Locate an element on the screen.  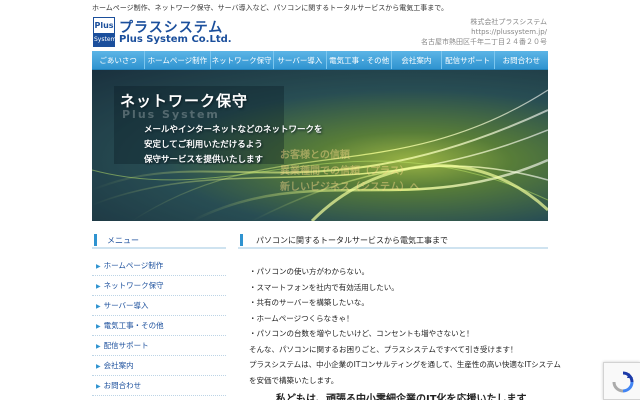
sidebar-heading: メニュー is located at coordinates (159, 240).